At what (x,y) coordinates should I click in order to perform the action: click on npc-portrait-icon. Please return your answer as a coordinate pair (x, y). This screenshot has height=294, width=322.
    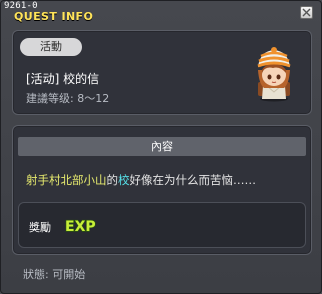
    Looking at the image, I should click on (274, 74).